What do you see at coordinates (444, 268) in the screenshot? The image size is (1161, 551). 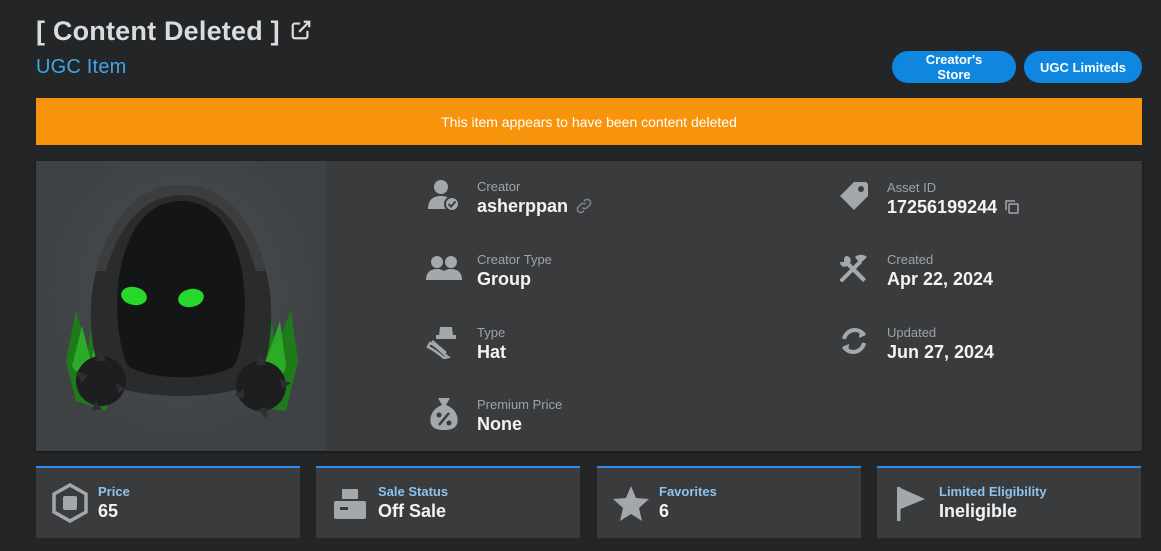 I see `group-icon` at bounding box center [444, 268].